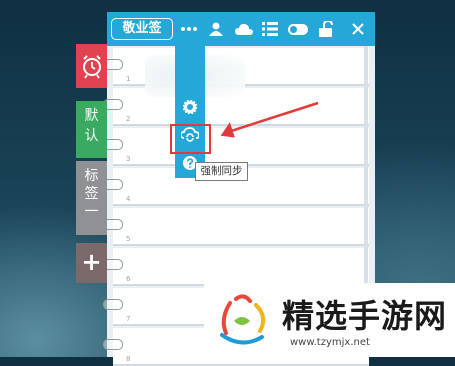 The height and width of the screenshot is (366, 455). What do you see at coordinates (330, 342) in the screenshot?
I see `watermark-url: www.tzymjx.net` at bounding box center [330, 342].